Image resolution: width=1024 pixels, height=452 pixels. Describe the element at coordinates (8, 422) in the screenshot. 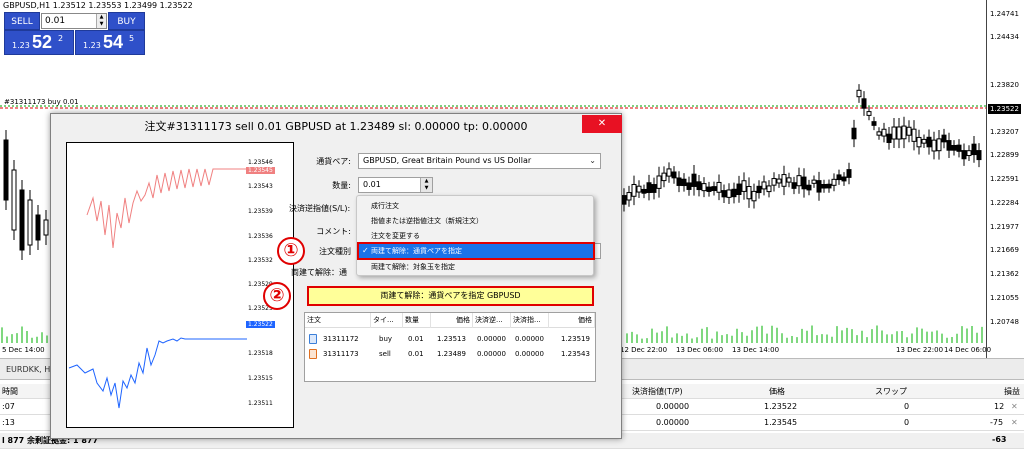

I see `row-time: :13` at that location.